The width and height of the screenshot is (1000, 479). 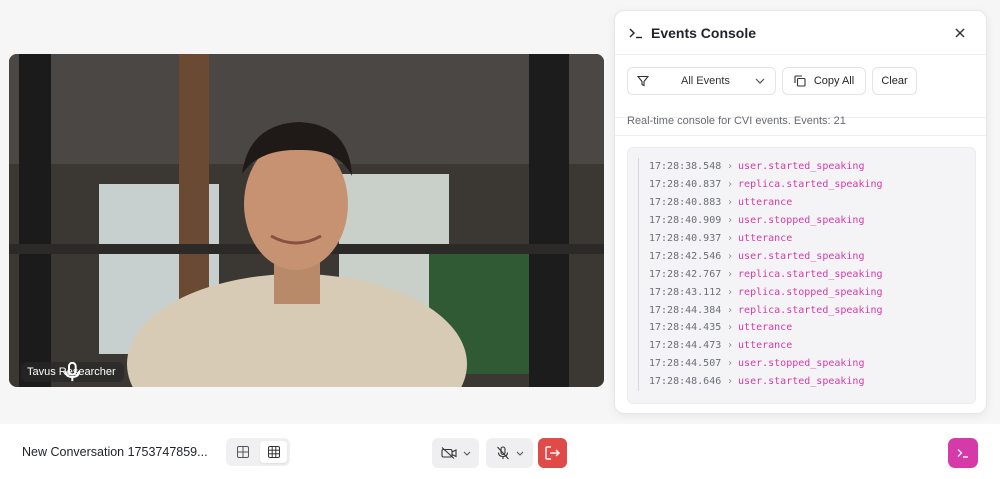 I want to click on copy-all-button: Copy All, so click(x=824, y=81).